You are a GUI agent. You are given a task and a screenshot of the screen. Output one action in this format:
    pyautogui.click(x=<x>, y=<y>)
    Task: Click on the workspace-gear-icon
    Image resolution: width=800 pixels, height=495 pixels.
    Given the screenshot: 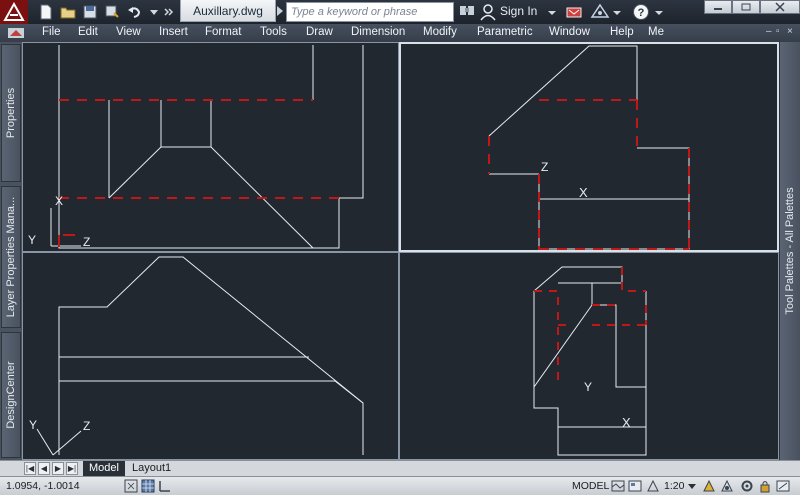 What is the action you would take?
    pyautogui.click(x=747, y=486)
    